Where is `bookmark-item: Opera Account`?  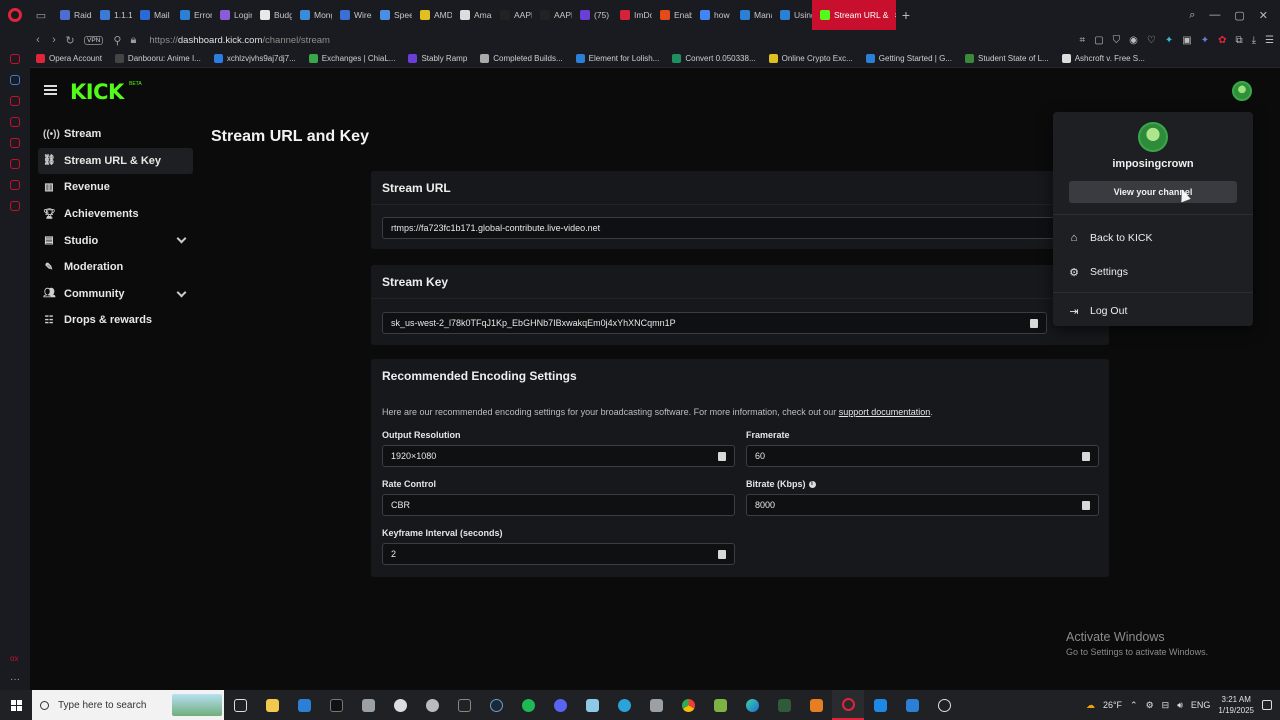
bookmark-item: Opera Account is located at coordinates (69, 58).